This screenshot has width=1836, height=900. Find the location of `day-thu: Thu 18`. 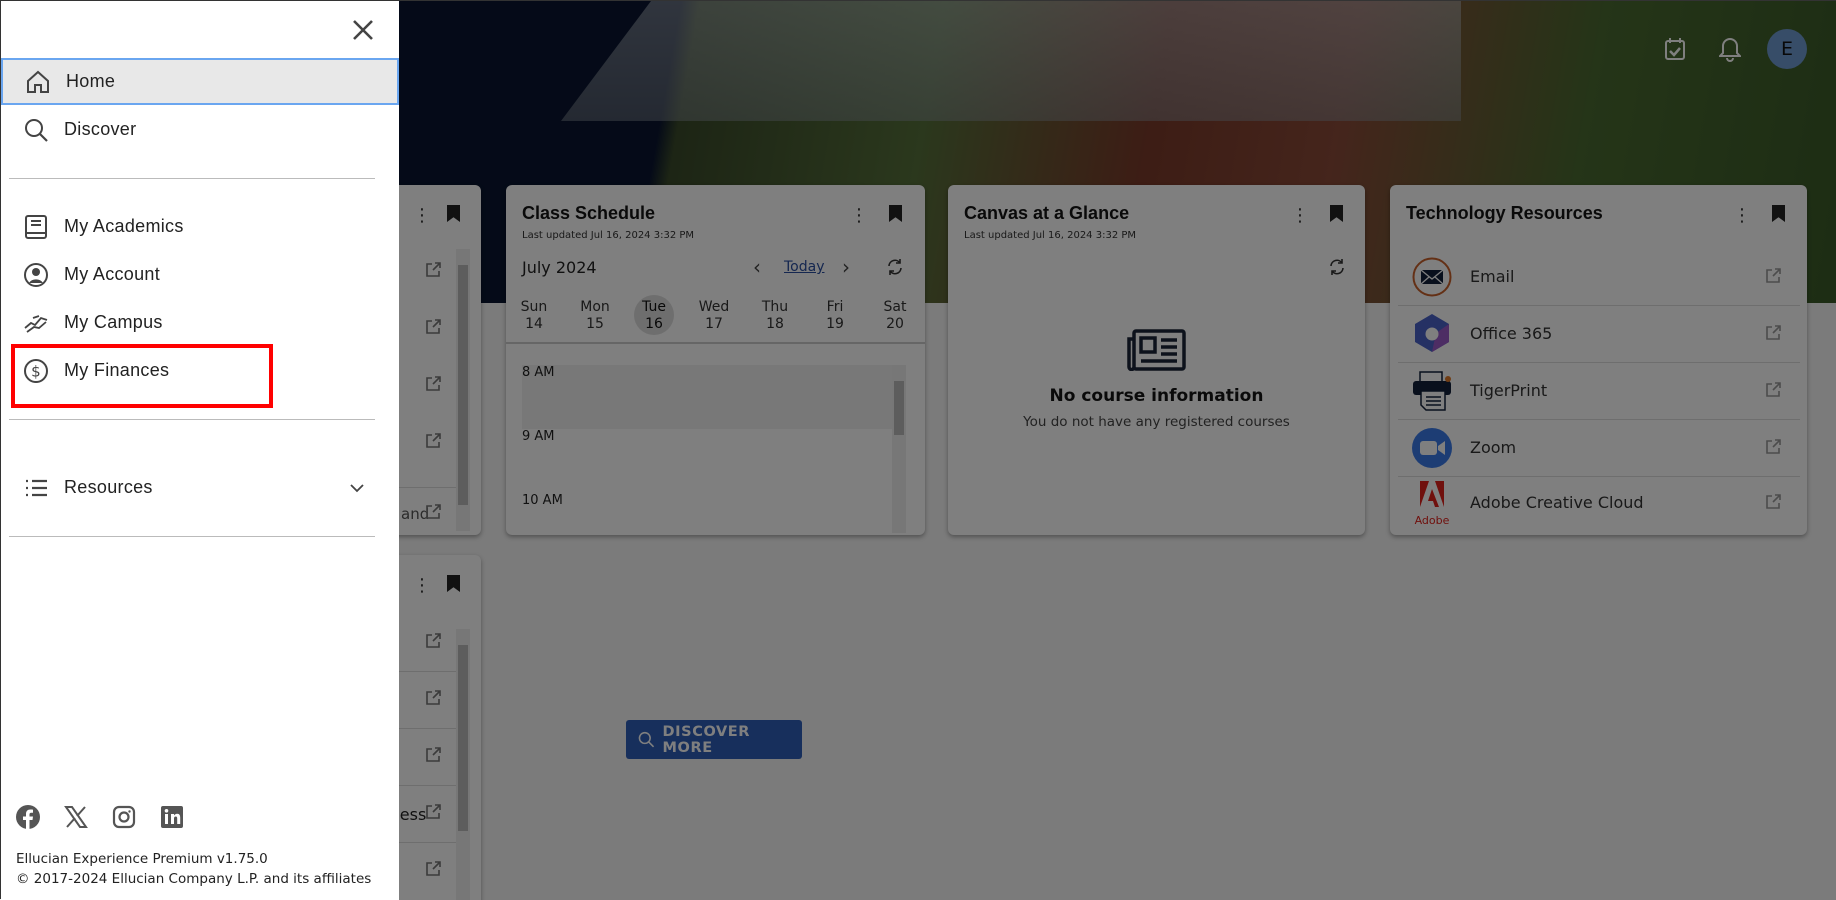

day-thu: Thu 18 is located at coordinates (775, 316).